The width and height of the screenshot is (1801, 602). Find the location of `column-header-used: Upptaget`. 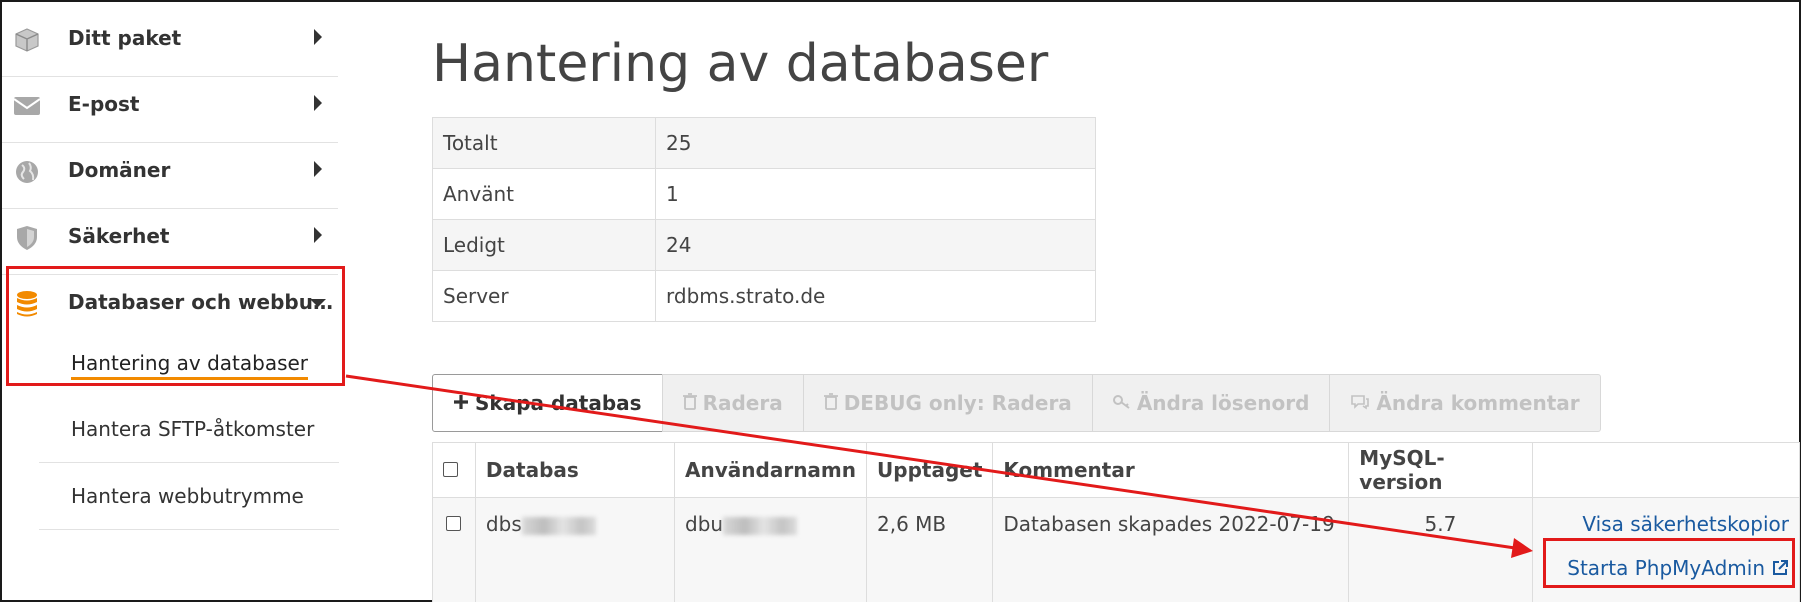

column-header-used: Upptaget is located at coordinates (930, 470).